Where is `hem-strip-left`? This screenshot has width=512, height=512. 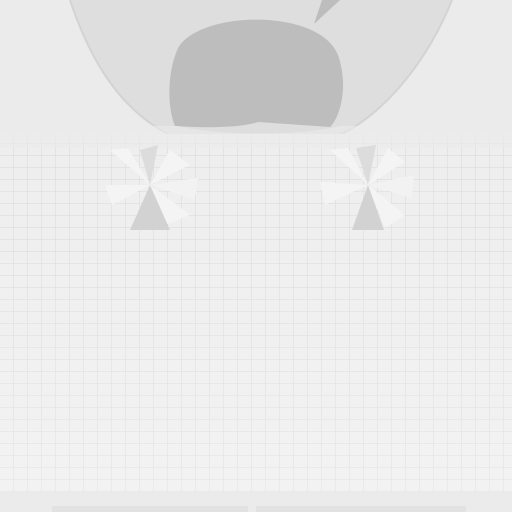
hem-strip-left is located at coordinates (150, 509).